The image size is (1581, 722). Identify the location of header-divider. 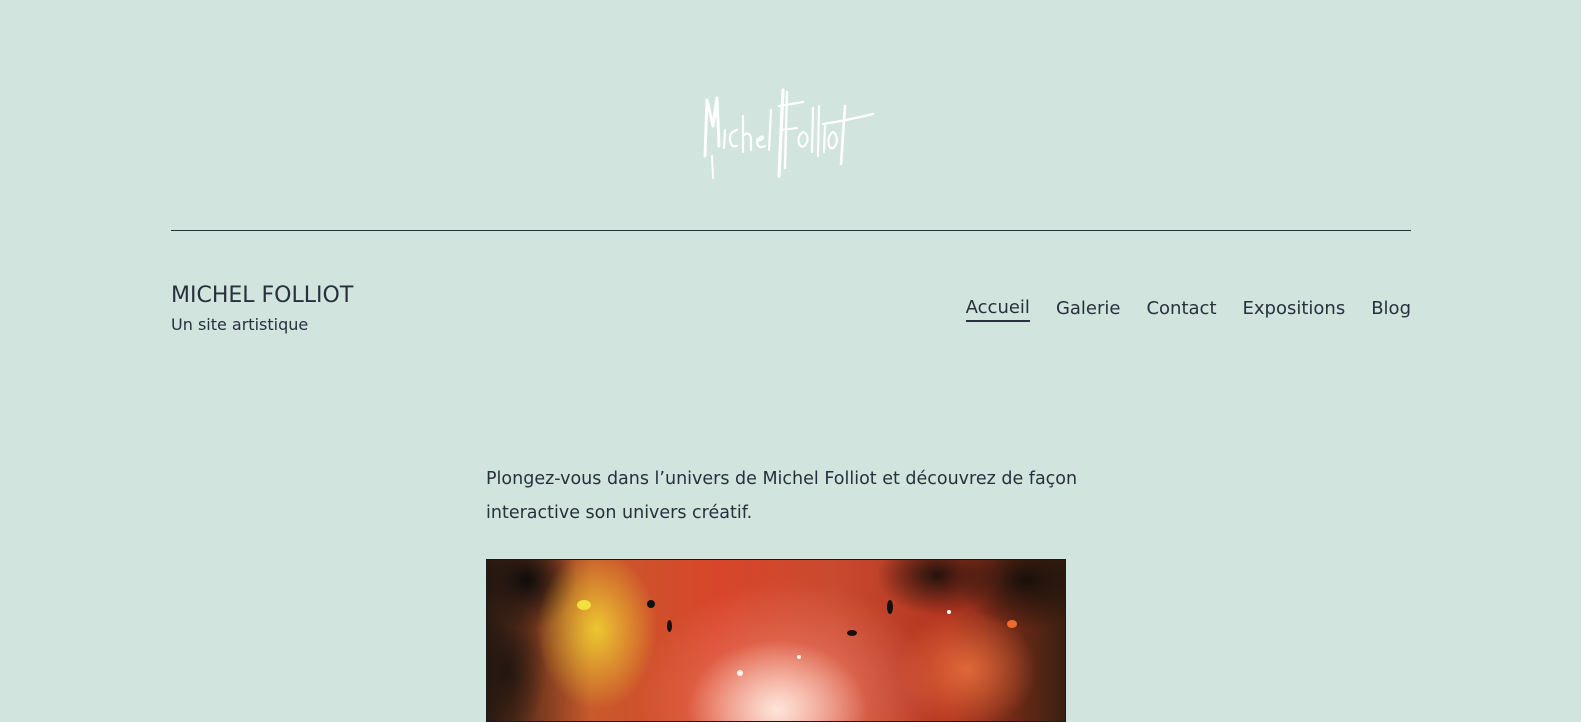
(791, 230).